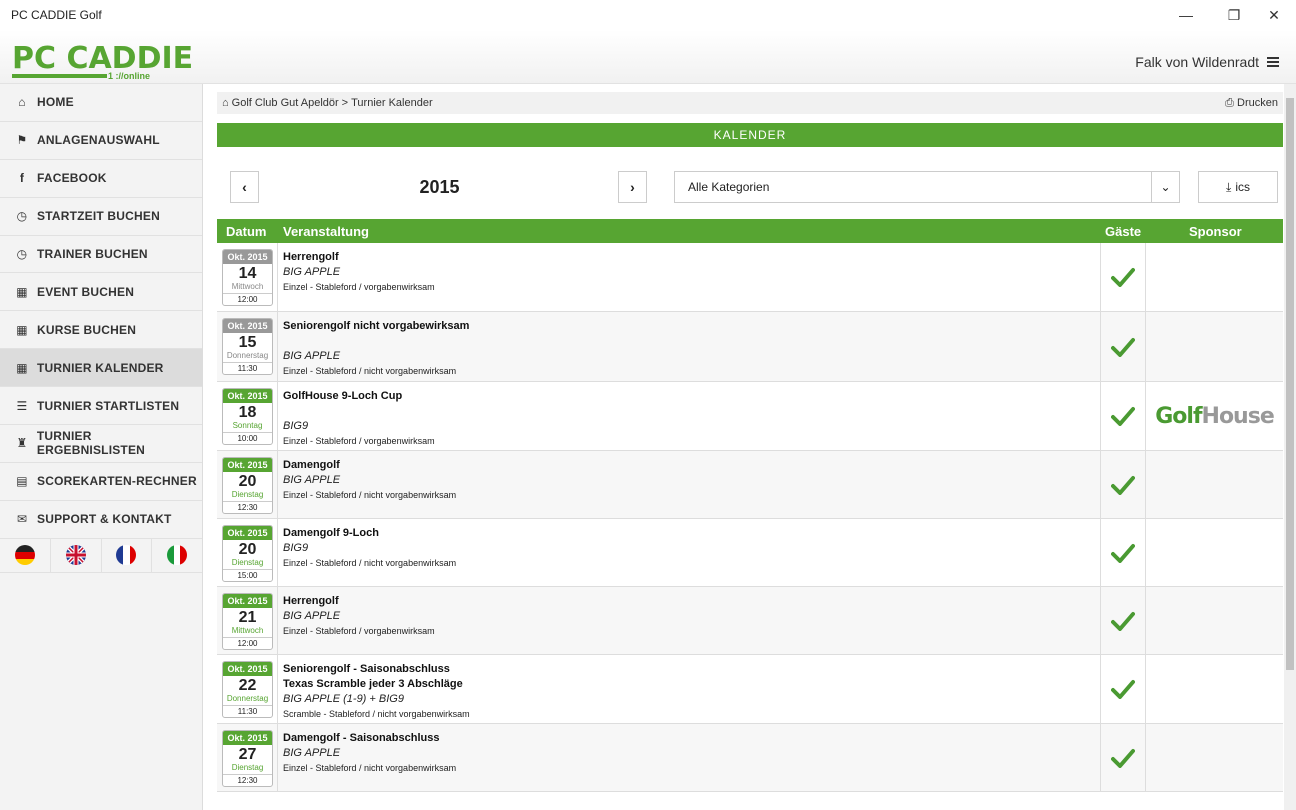 This screenshot has width=1296, height=810. What do you see at coordinates (101, 330) in the screenshot?
I see `sidebar-item-kurse-buchen: ▦ KURSE BUCHEN` at bounding box center [101, 330].